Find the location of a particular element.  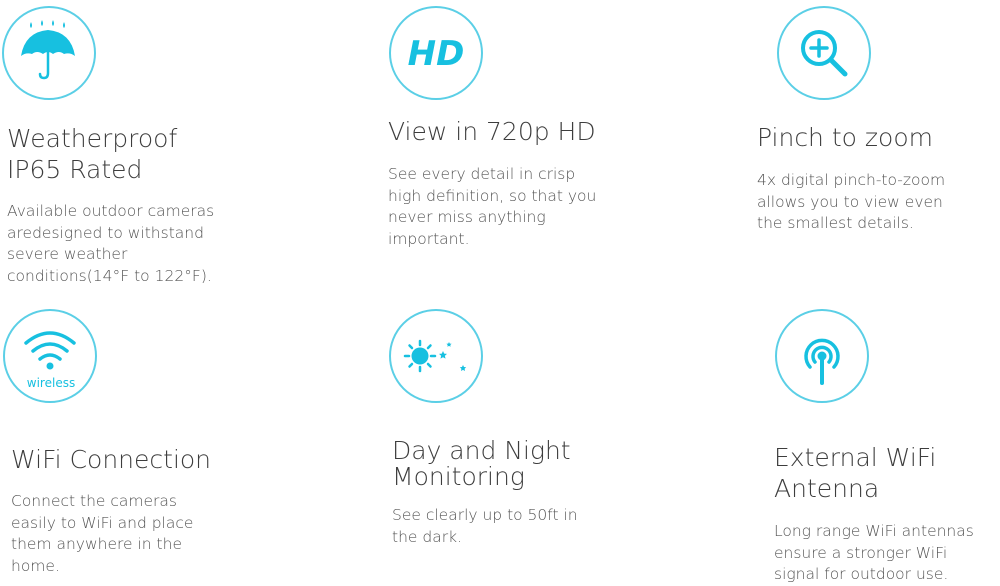

feature-description: See clearly up to 50ft in the dark. is located at coordinates (485, 526).